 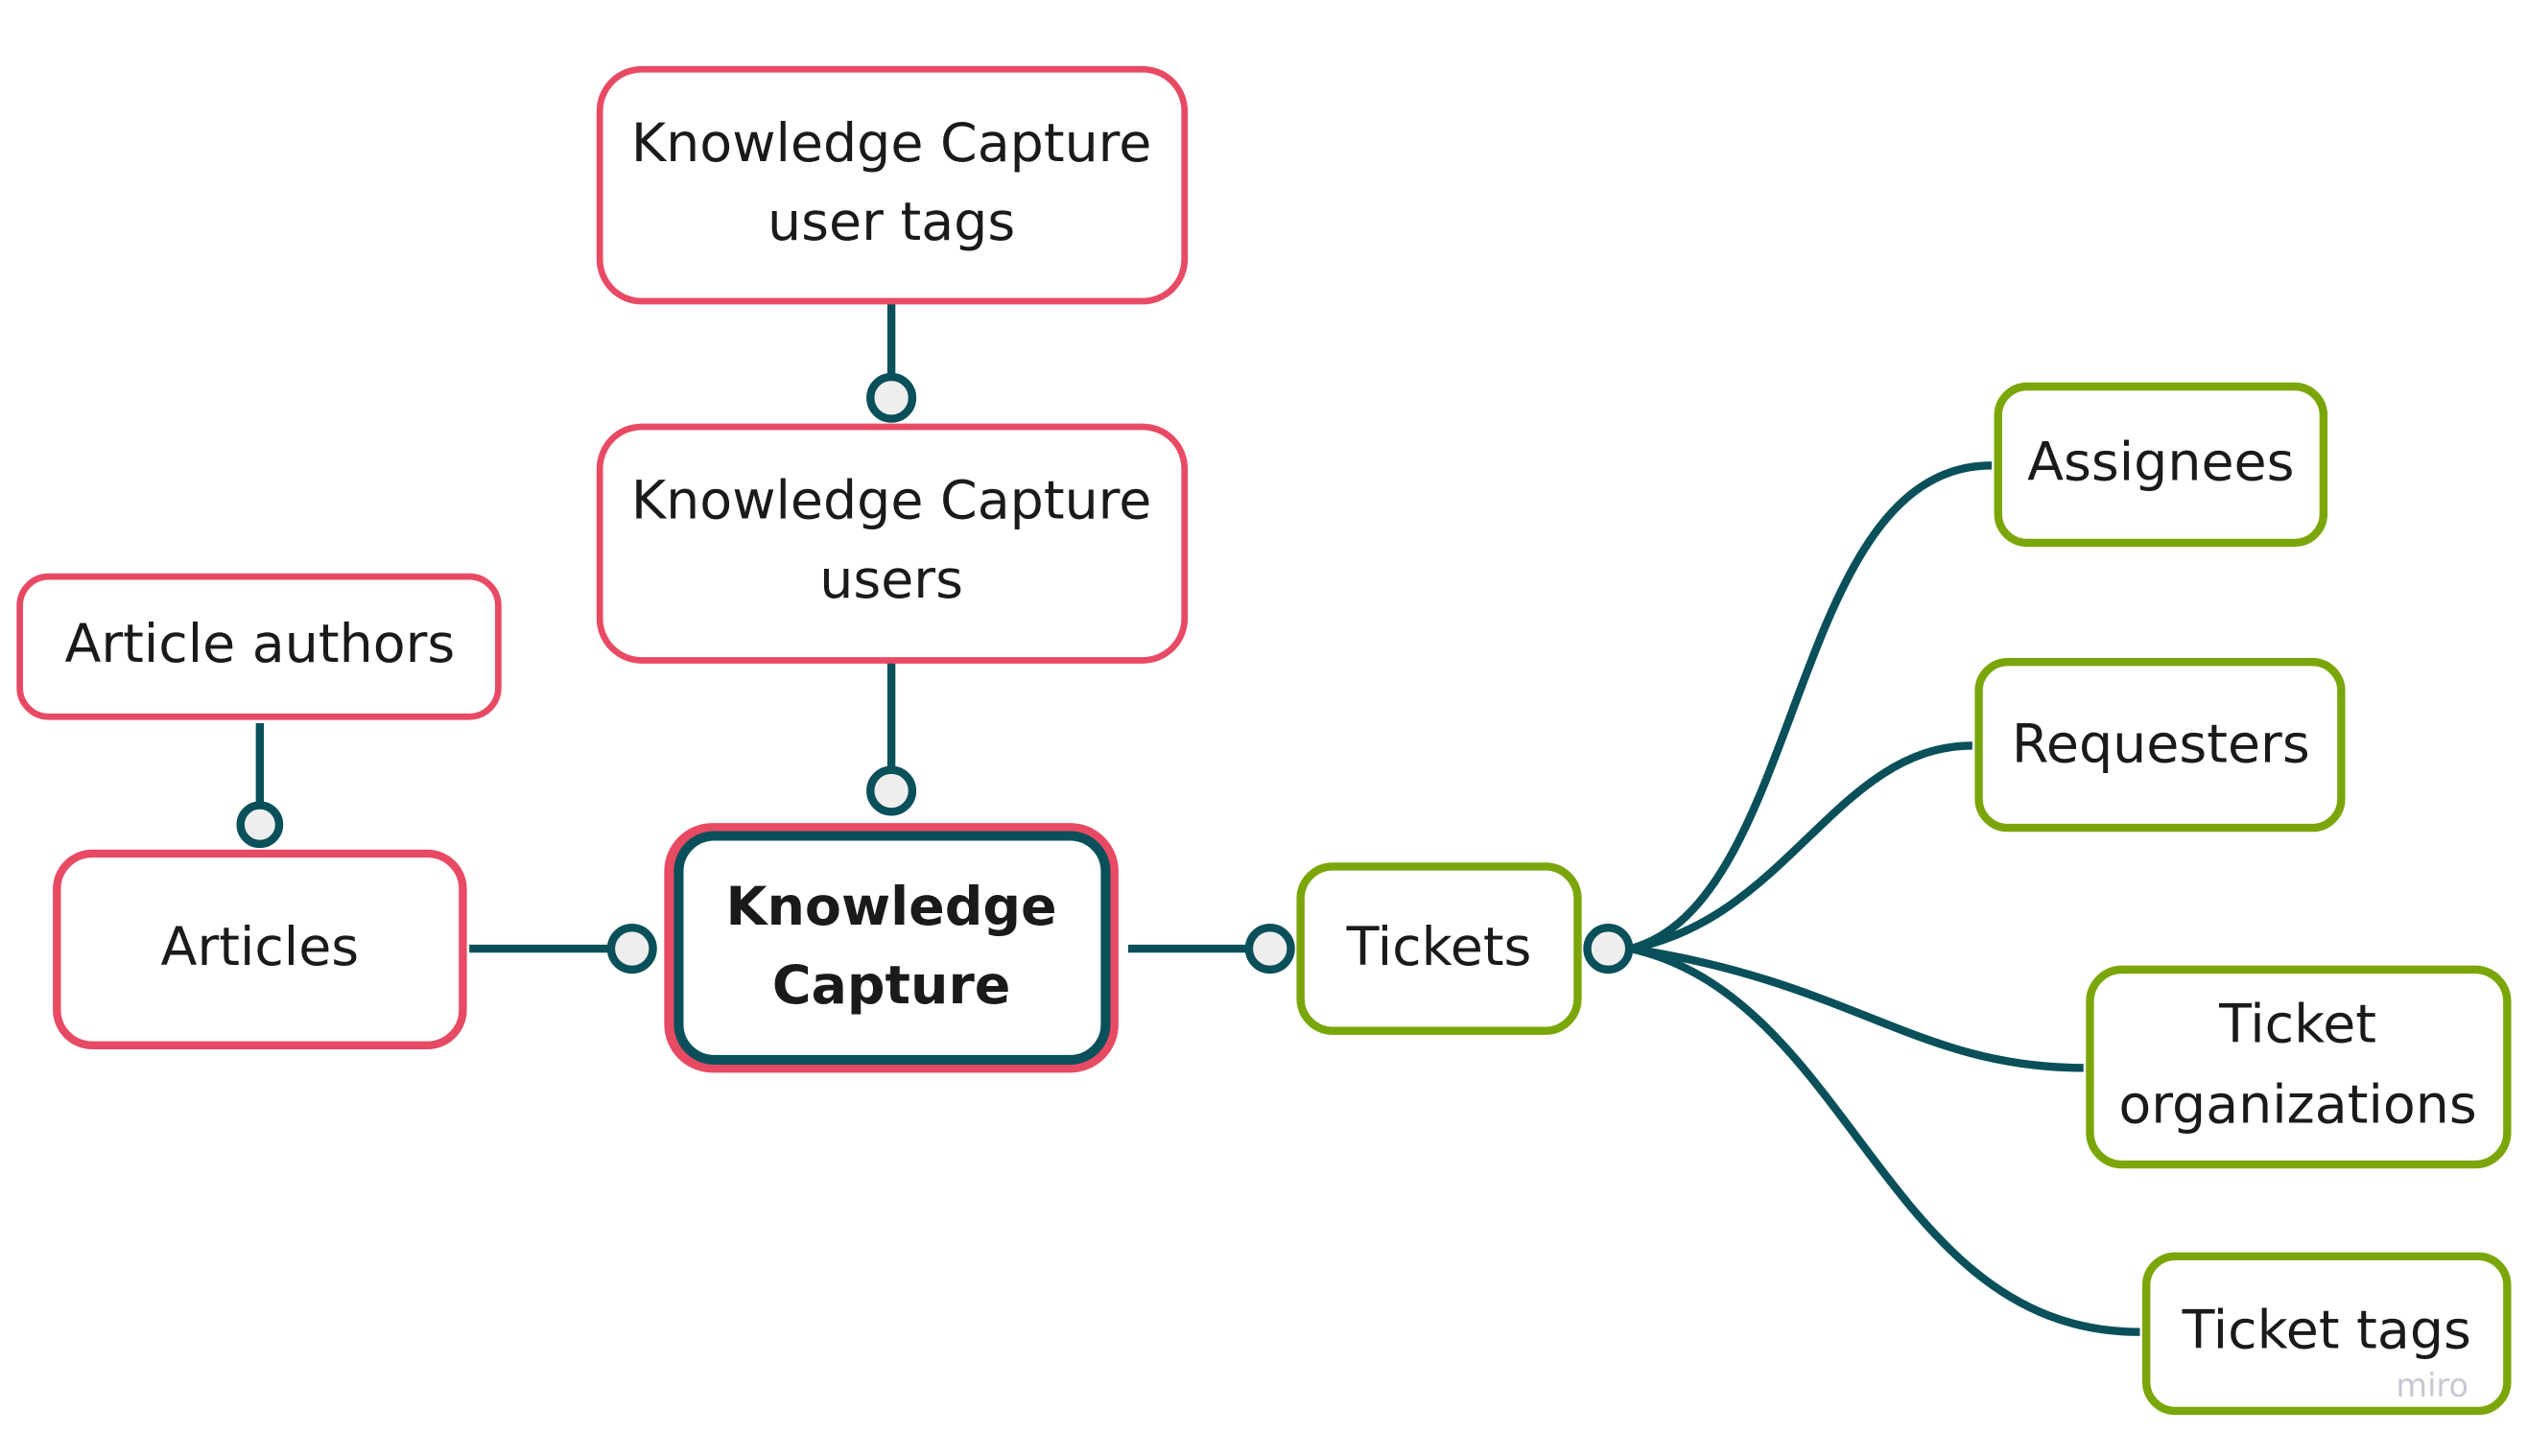 What do you see at coordinates (892, 544) in the screenshot?
I see `node-kc-users: Knowledge Capture users` at bounding box center [892, 544].